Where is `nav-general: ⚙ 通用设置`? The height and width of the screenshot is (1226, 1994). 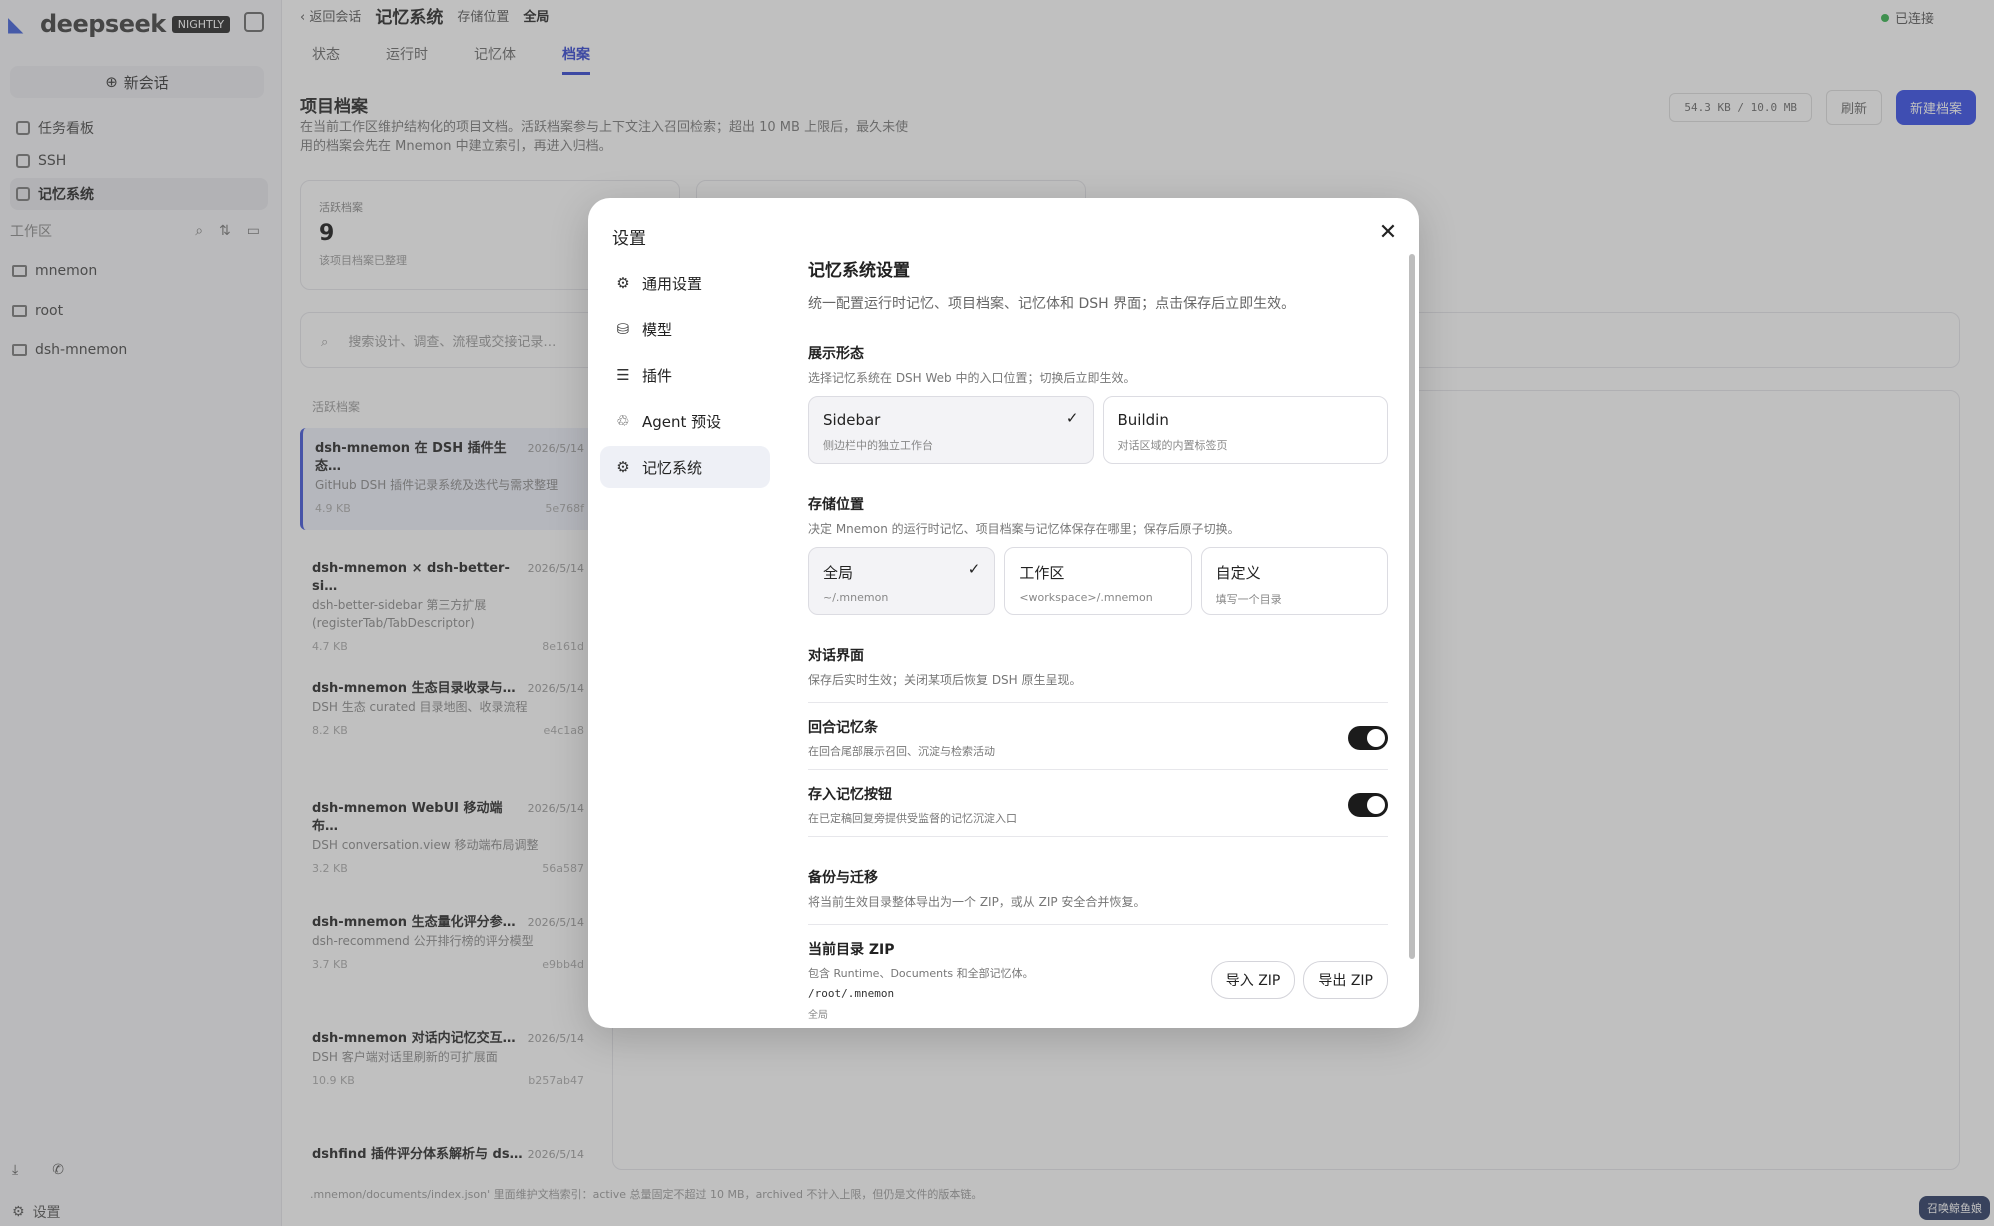 nav-general: ⚙ 通用设置 is located at coordinates (685, 283).